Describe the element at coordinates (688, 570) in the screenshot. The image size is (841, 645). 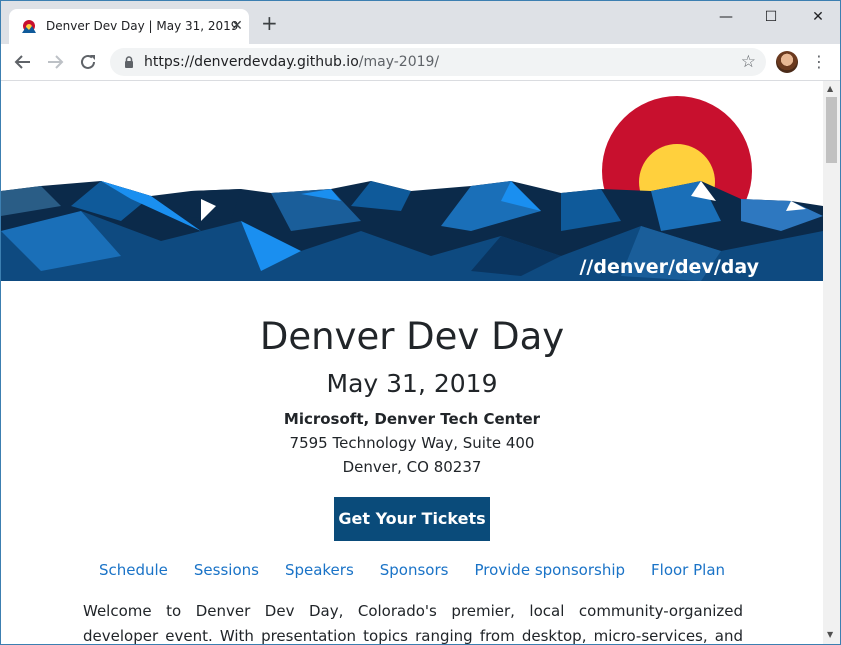
I see `nav-link-floor-plan: Floor Plan` at that location.